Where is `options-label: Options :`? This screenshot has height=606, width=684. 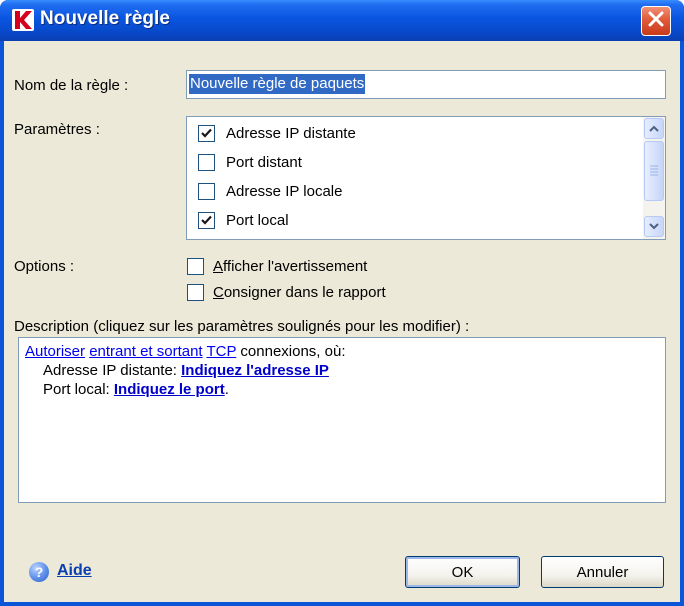
options-label: Options : is located at coordinates (44, 266).